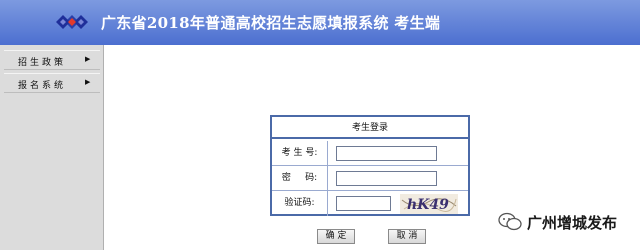 Image resolution: width=640 pixels, height=250 pixels. I want to click on sidebar-item-registration-system: 报名系统 ▶, so click(52, 83).